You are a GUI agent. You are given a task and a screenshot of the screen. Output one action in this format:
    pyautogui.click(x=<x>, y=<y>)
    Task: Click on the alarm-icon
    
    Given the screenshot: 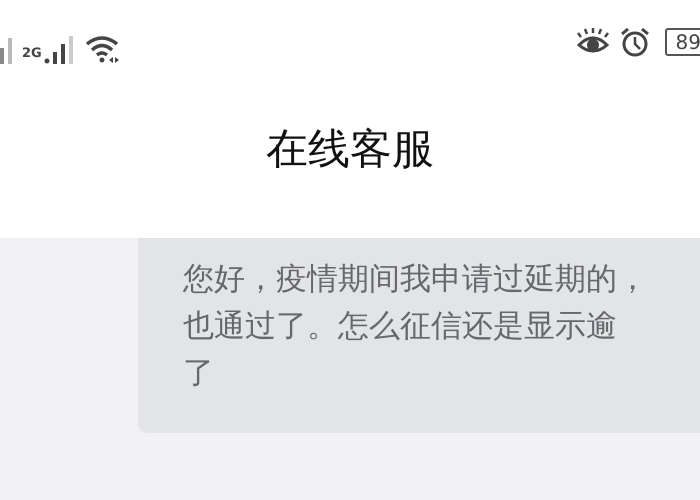 What is the action you would take?
    pyautogui.click(x=634, y=42)
    